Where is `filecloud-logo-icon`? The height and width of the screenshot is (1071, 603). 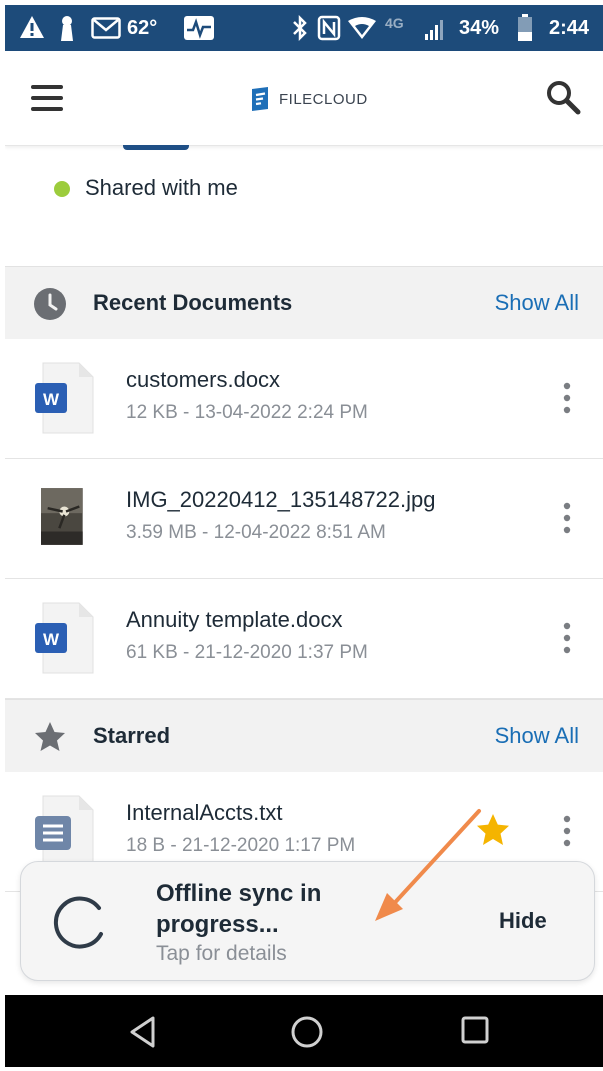 filecloud-logo-icon is located at coordinates (260, 99).